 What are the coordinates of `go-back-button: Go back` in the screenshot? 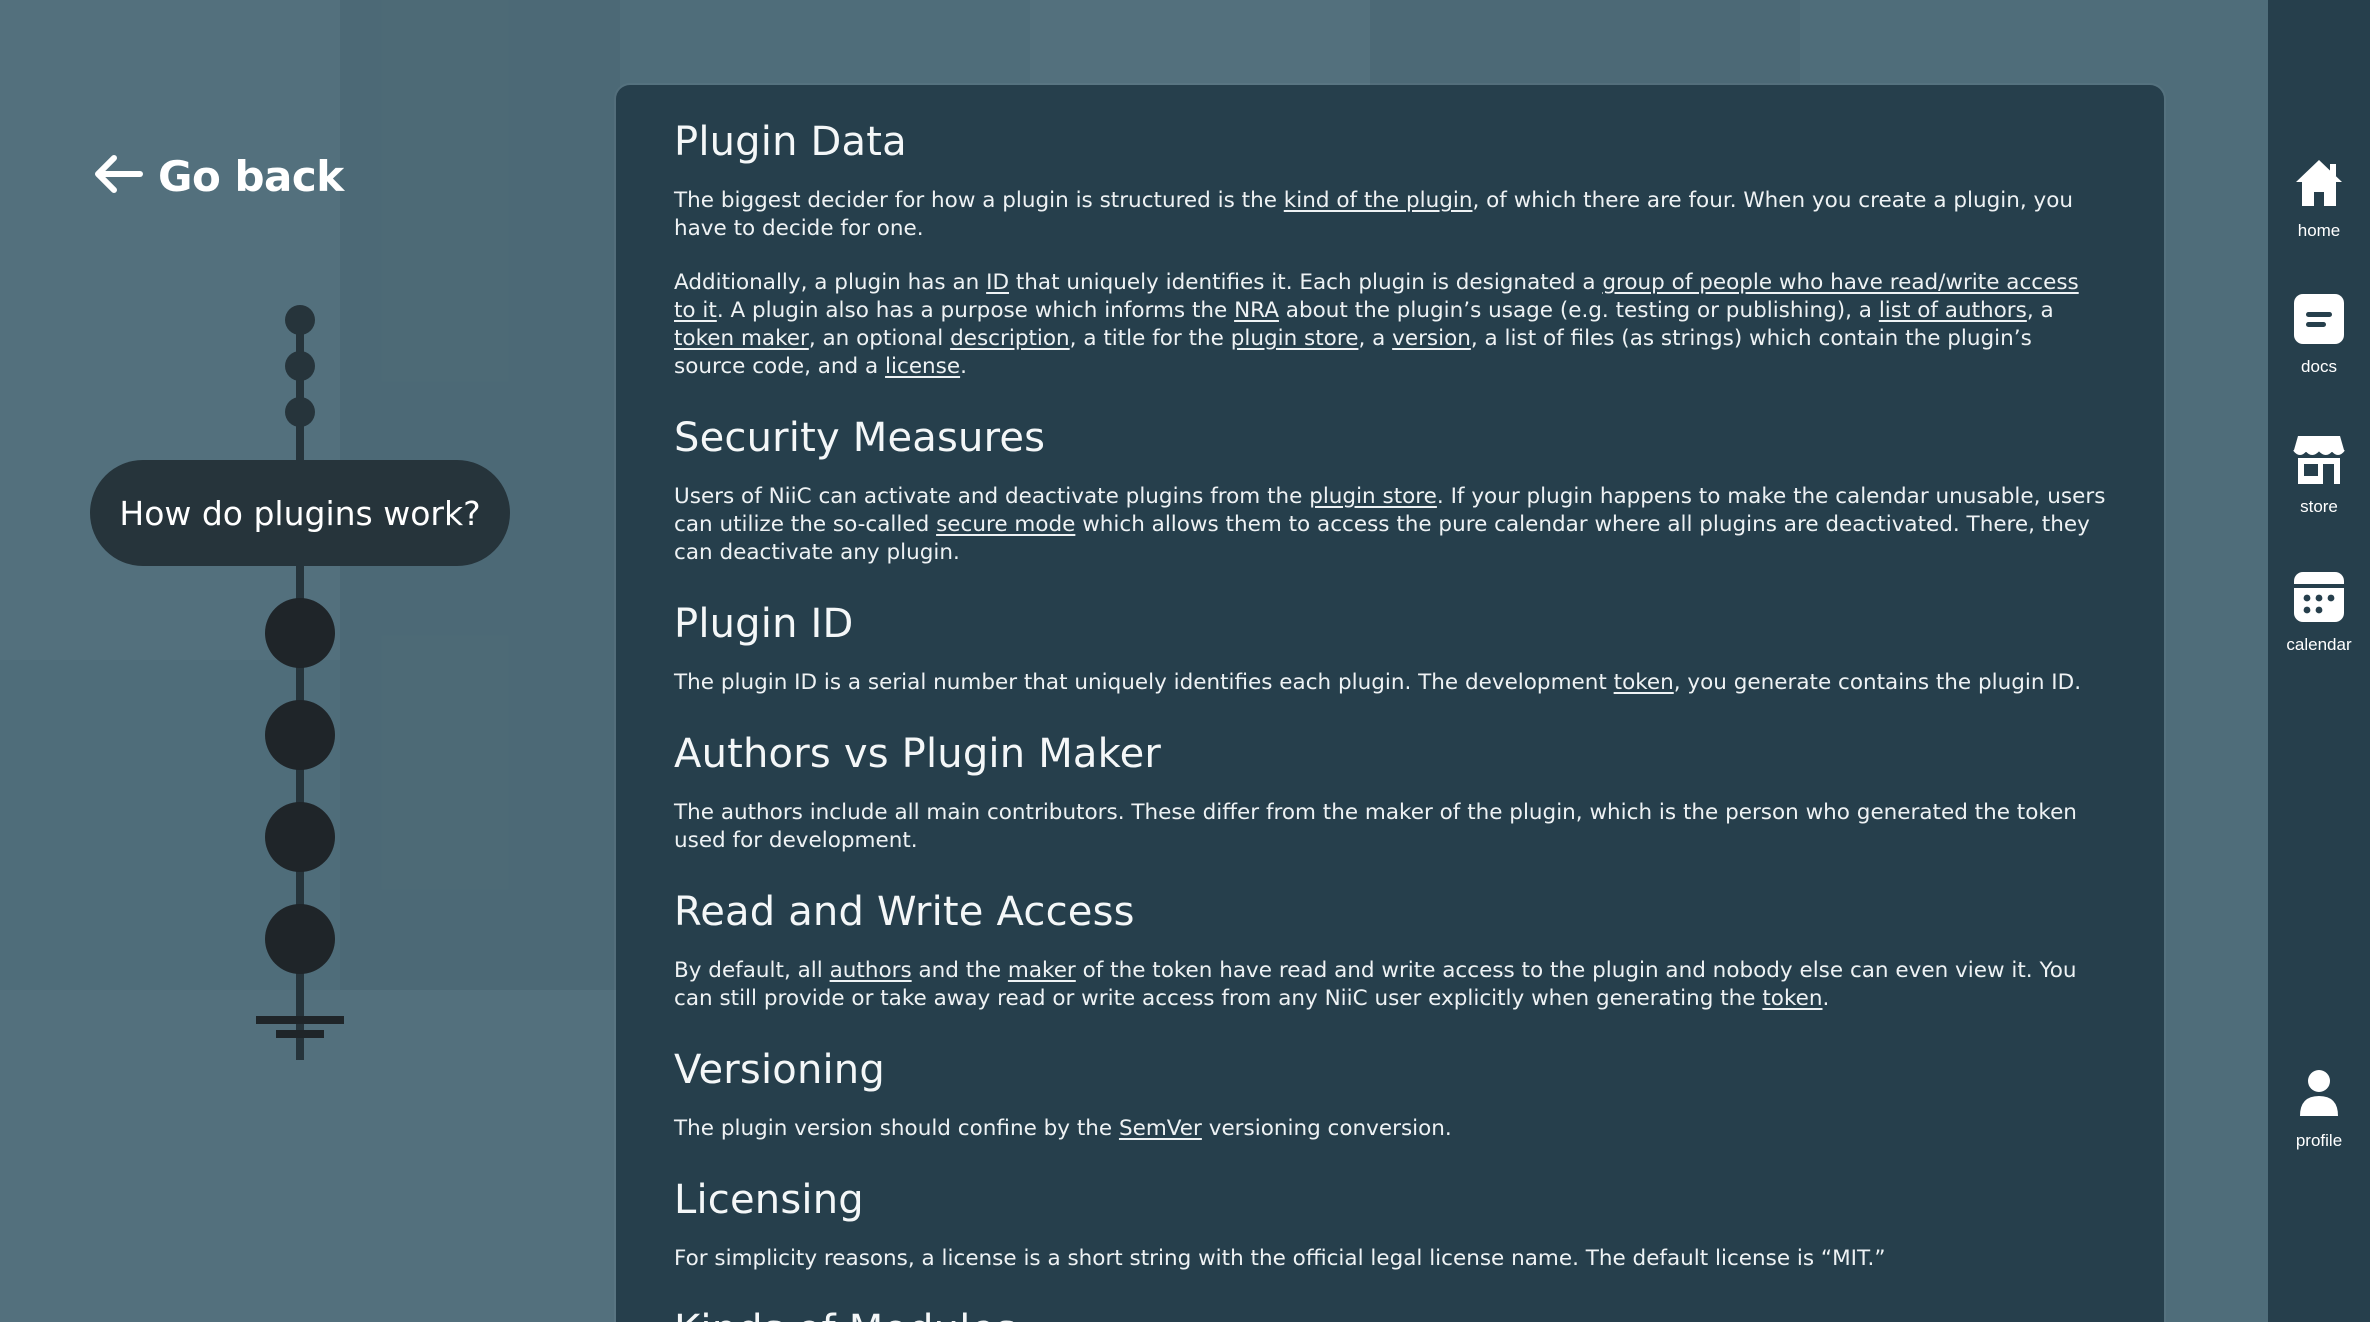 It's located at (218, 176).